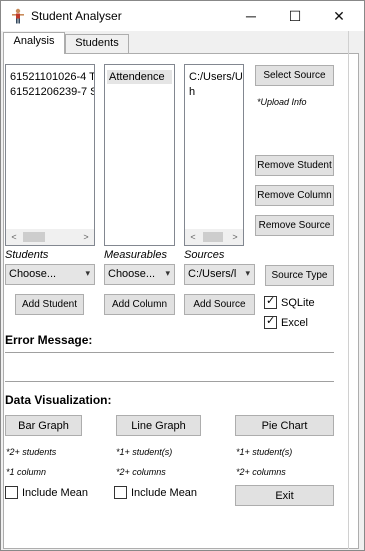 Image resolution: width=365 pixels, height=551 pixels. I want to click on tab-students: Students, so click(97, 43).